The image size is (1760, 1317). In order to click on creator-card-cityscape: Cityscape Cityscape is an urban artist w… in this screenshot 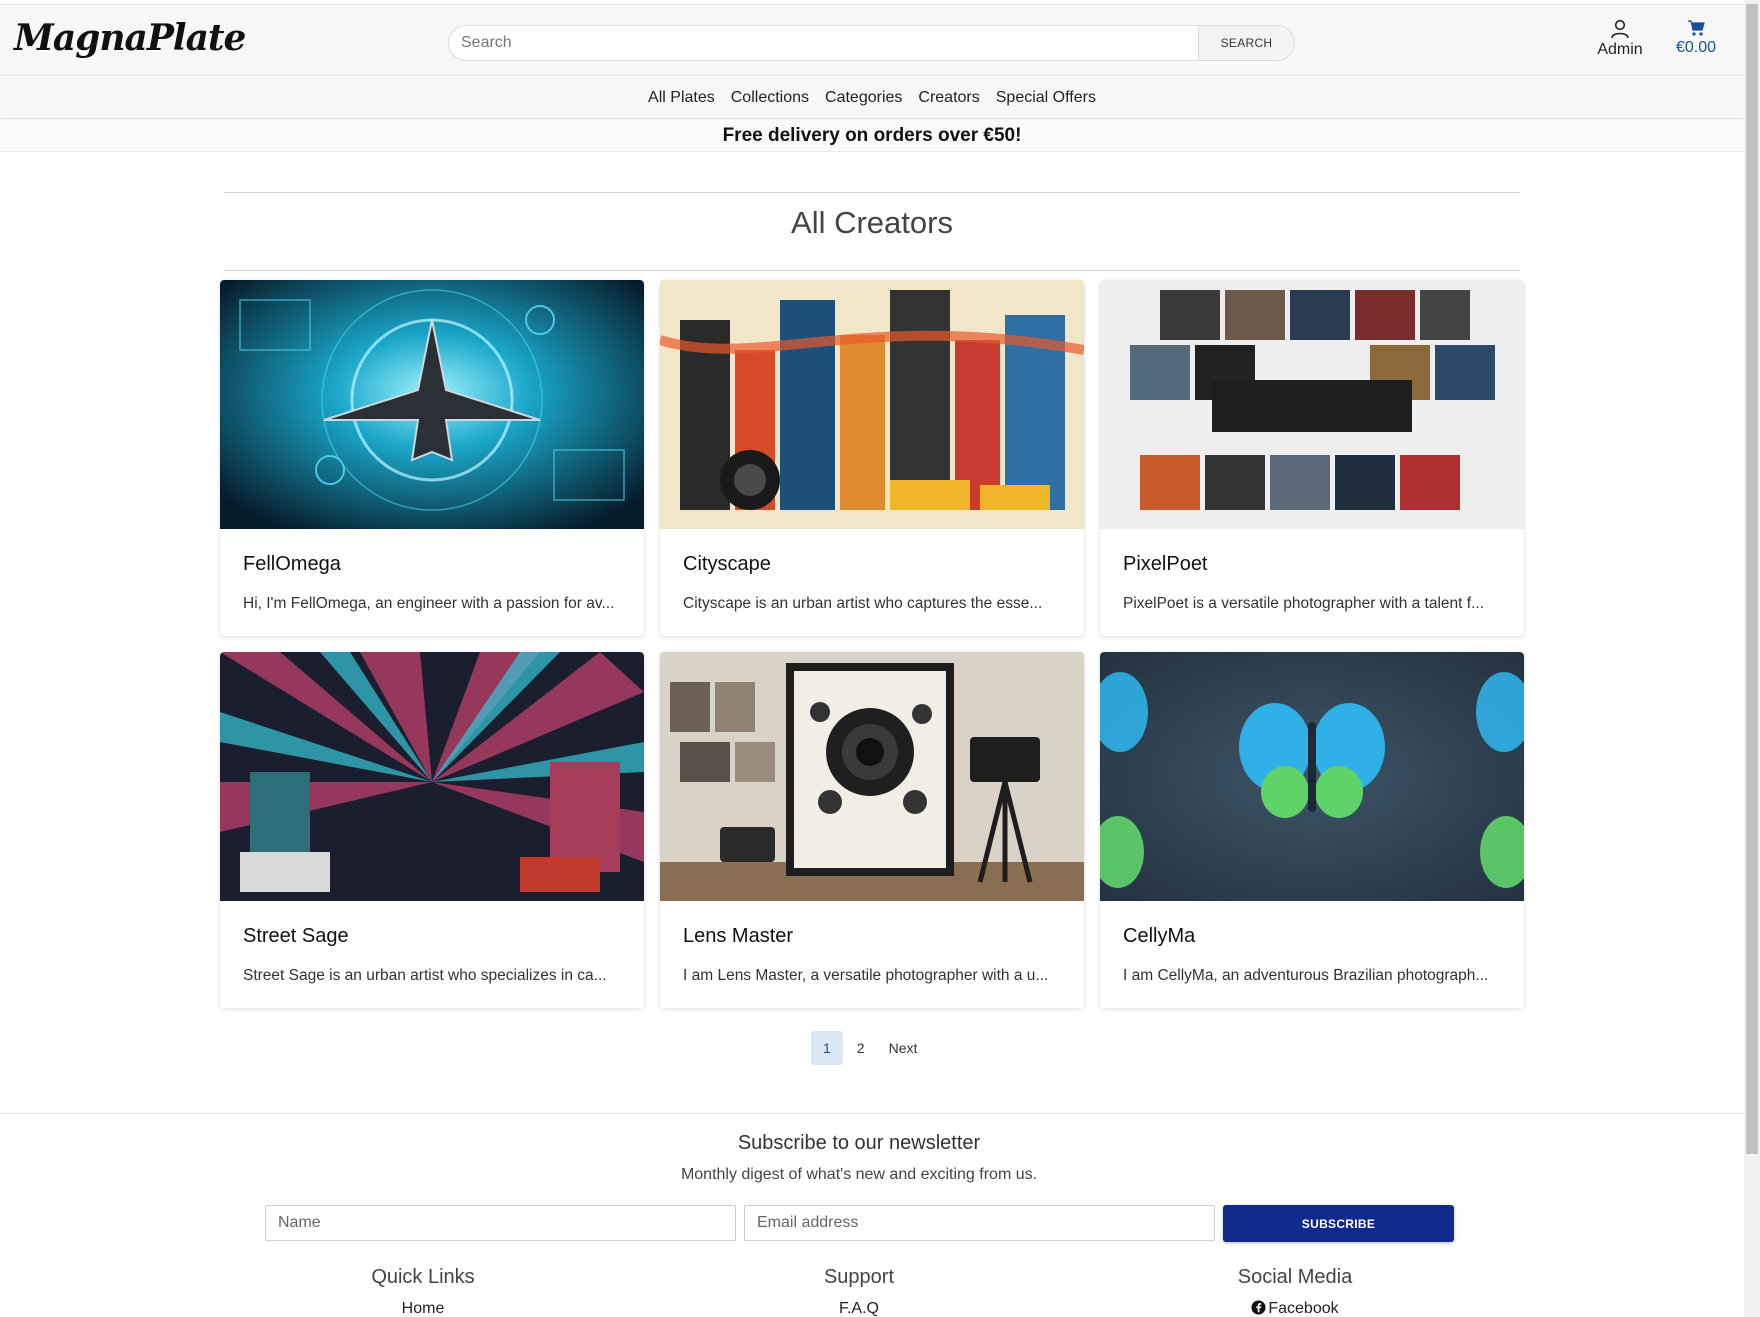, I will do `click(872, 458)`.